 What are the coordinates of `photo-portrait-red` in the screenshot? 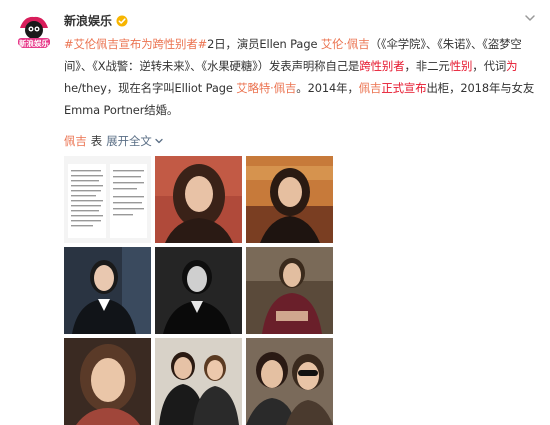 It's located at (198, 199).